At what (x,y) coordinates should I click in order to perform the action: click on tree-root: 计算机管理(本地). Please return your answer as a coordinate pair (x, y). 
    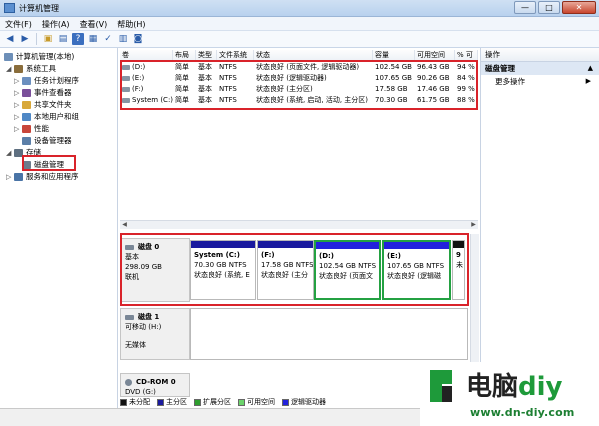
    Looking at the image, I should click on (39, 56).